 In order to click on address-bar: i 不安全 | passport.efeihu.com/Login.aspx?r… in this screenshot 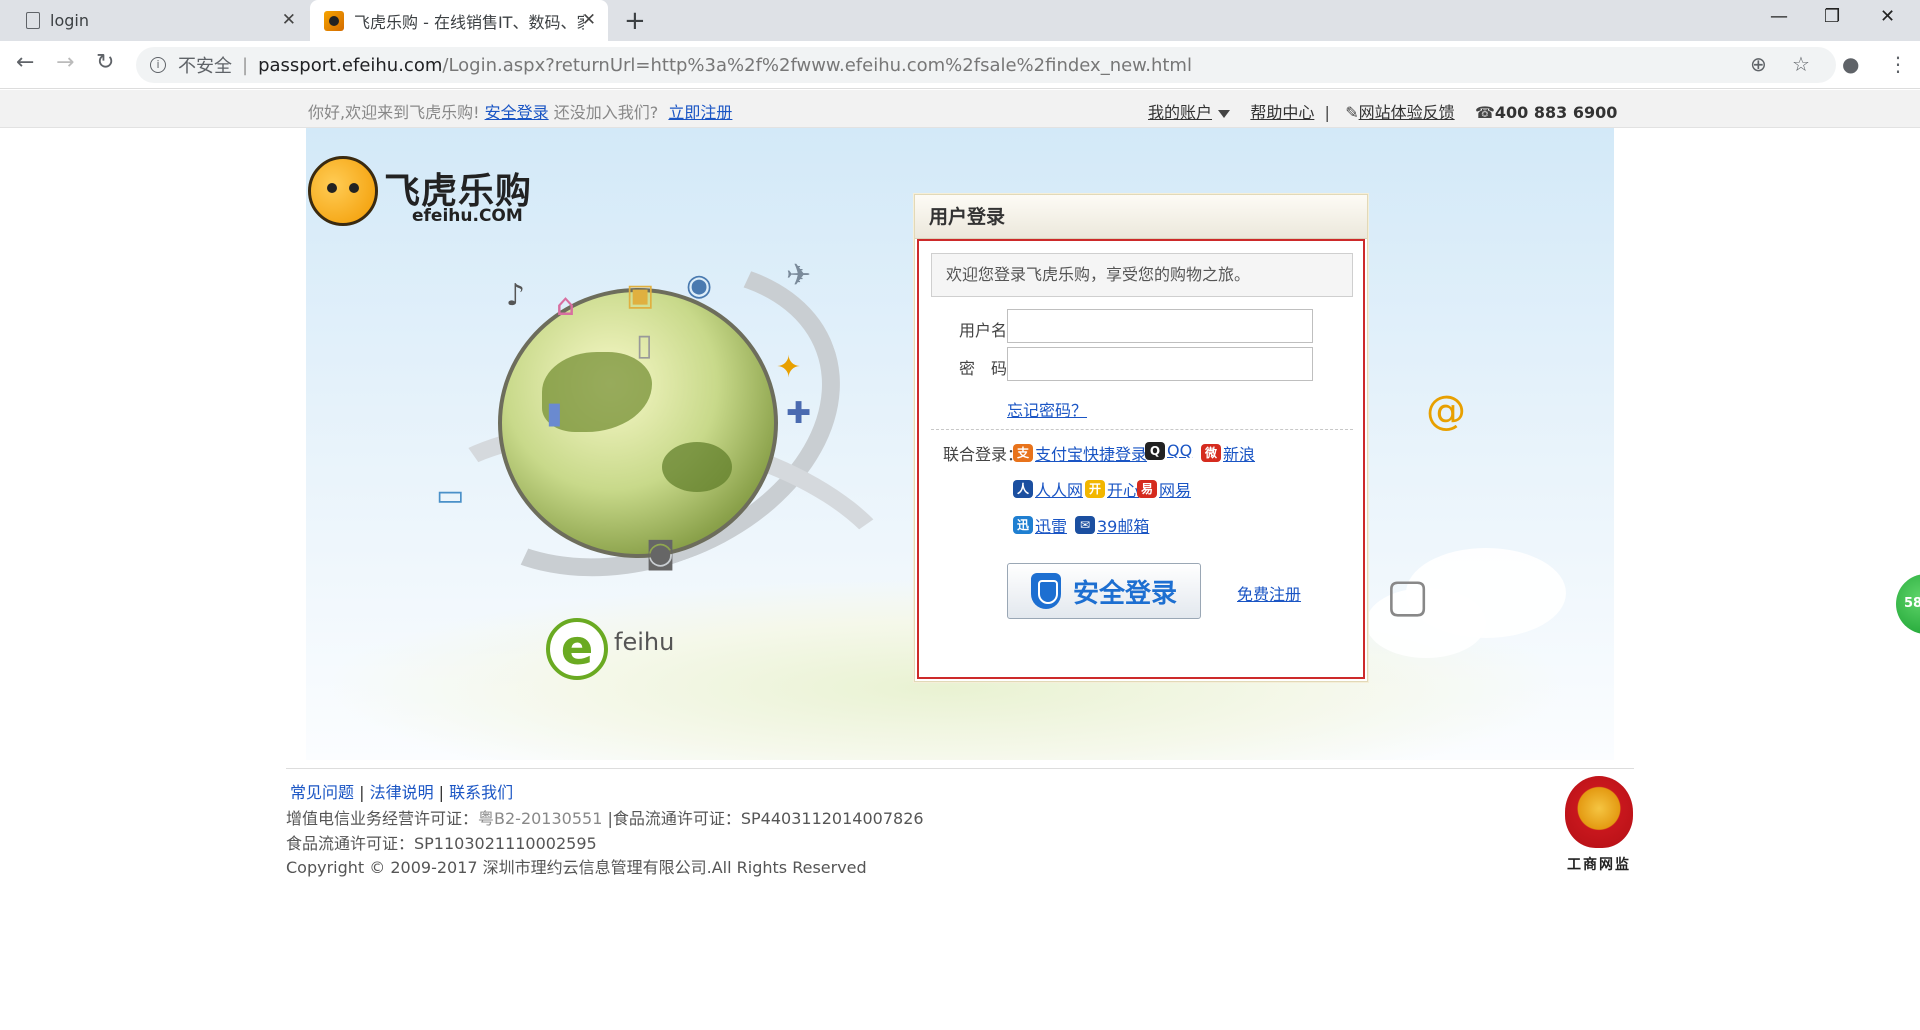, I will do `click(986, 65)`.